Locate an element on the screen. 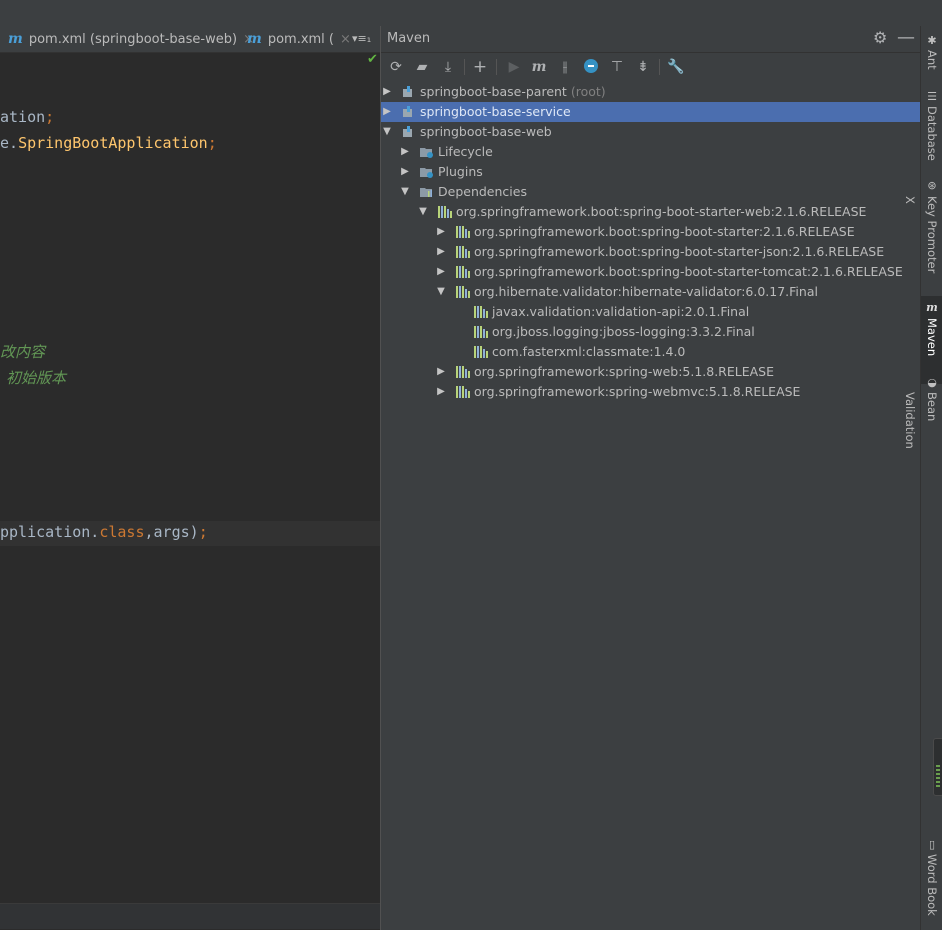  show-hidden-tabs-button: ▾≡₁ is located at coordinates (361, 39).